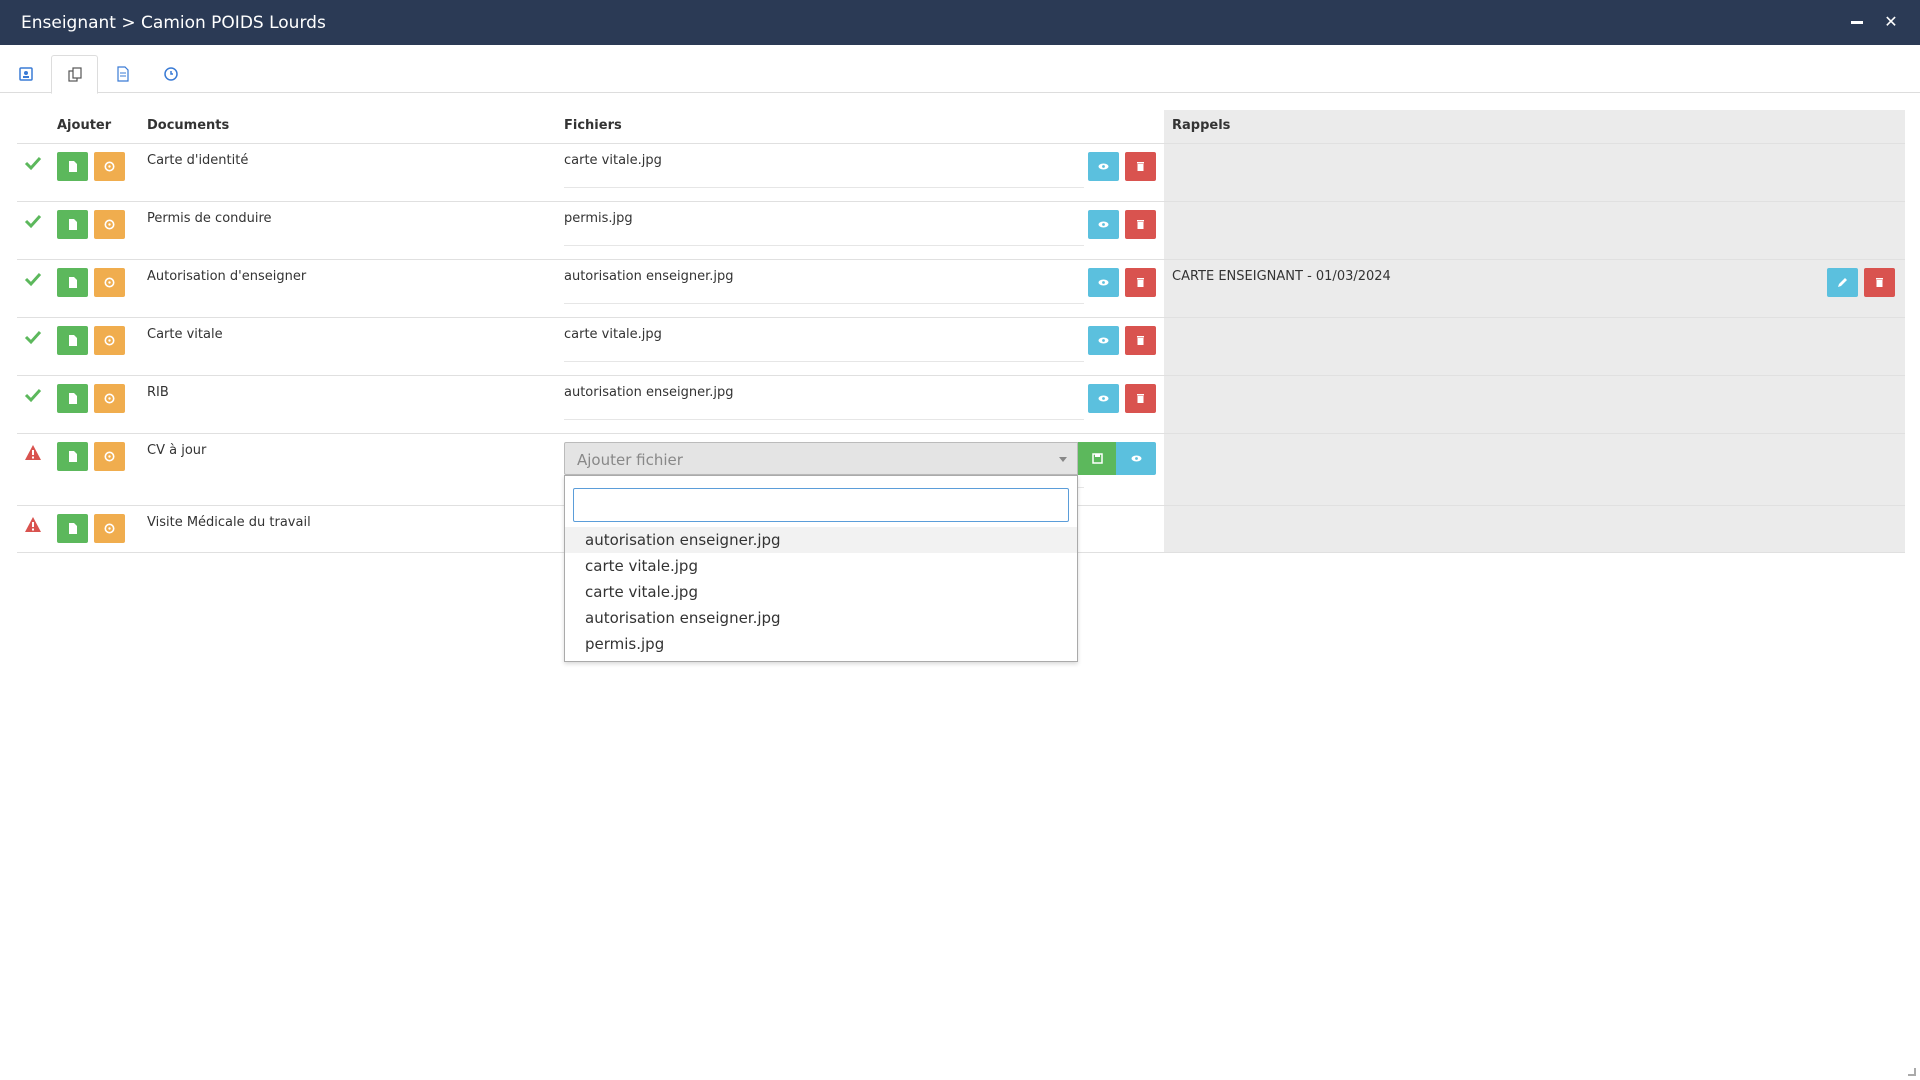  What do you see at coordinates (188, 125) in the screenshot?
I see `header-documents: Documents` at bounding box center [188, 125].